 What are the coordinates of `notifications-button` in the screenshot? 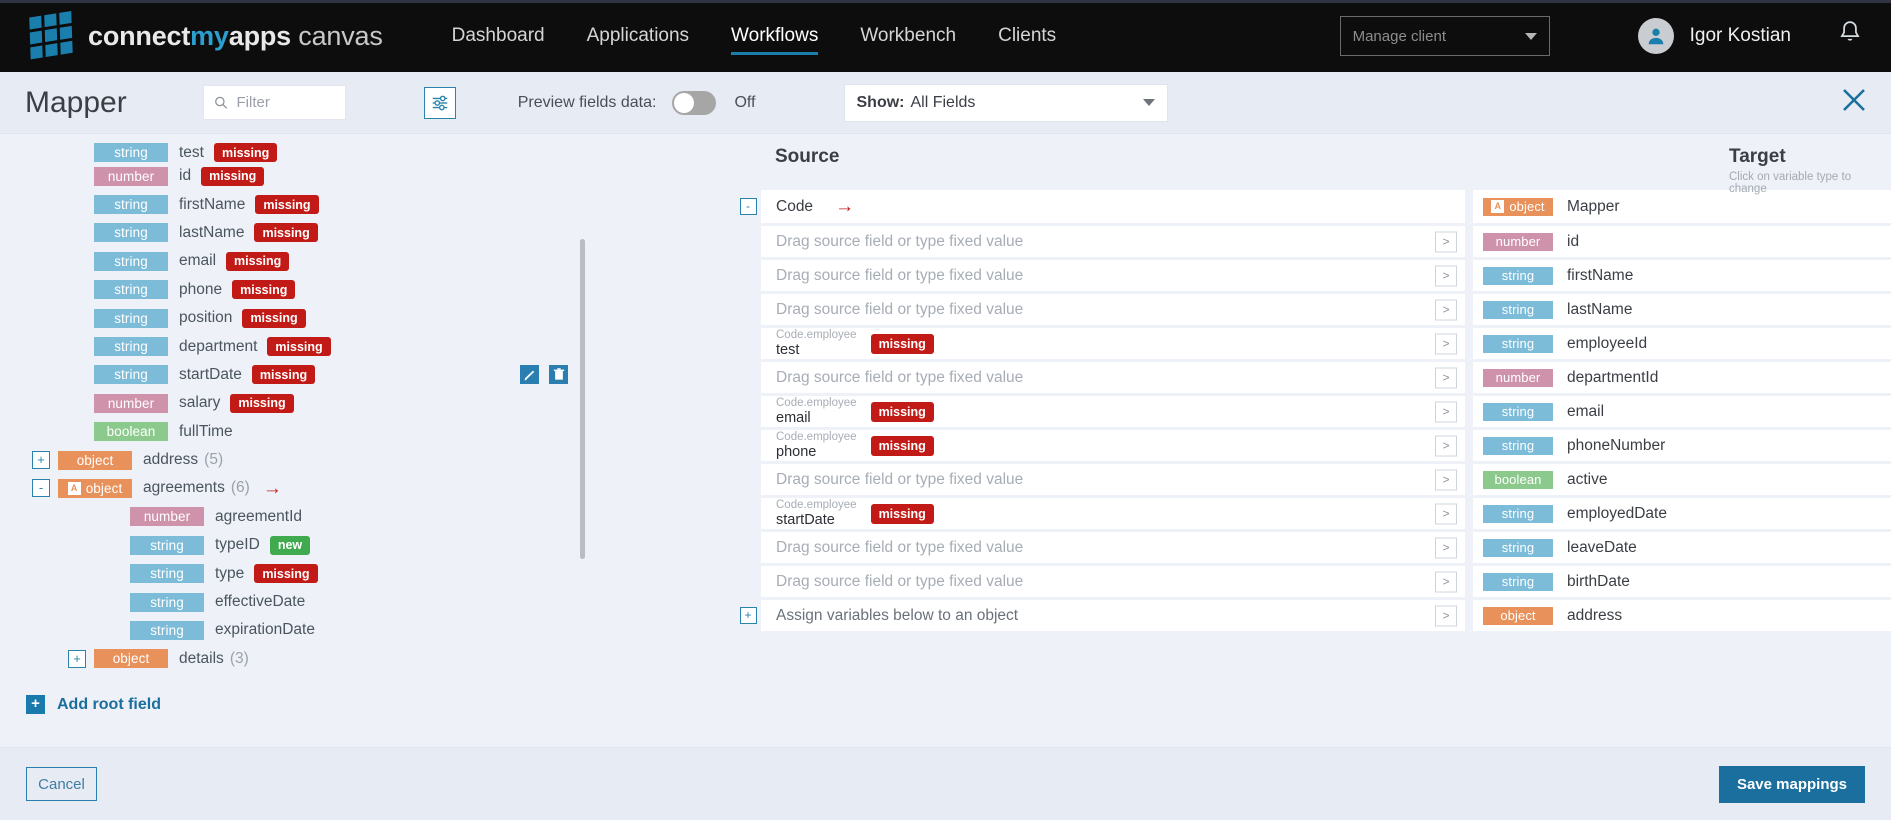 It's located at (1850, 36).